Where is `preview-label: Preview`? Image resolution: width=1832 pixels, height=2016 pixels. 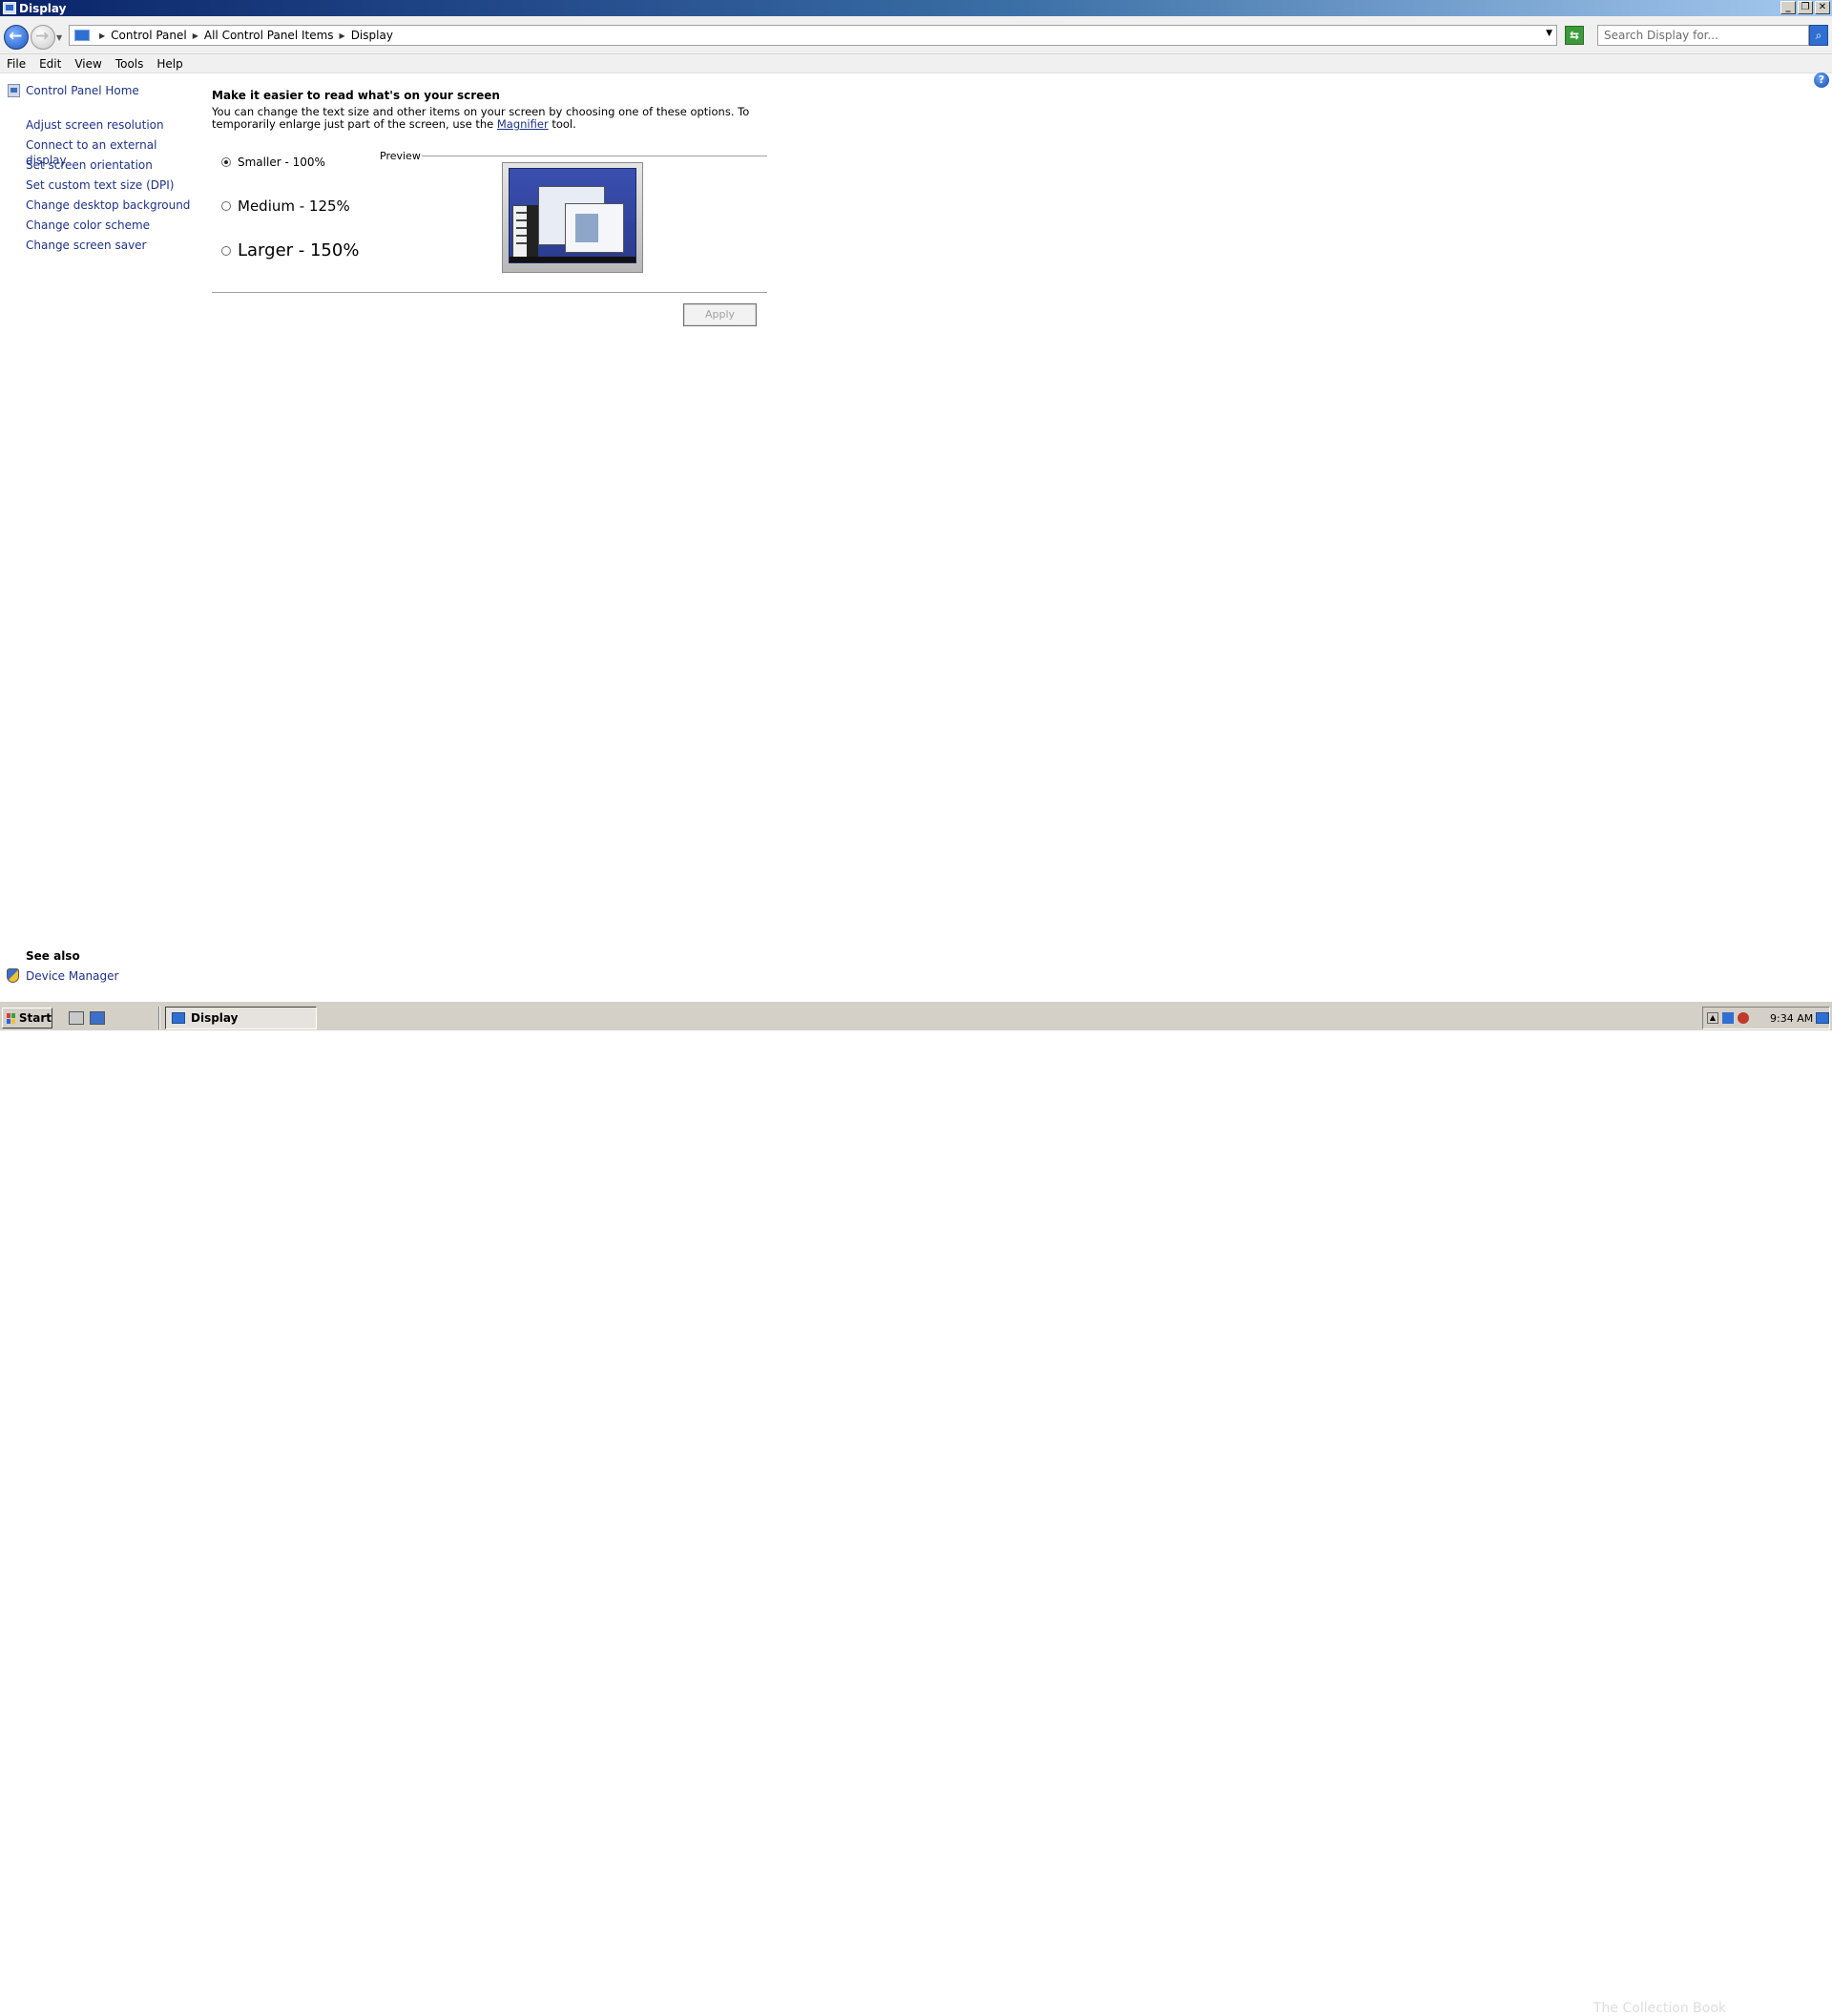 preview-label: Preview is located at coordinates (401, 156).